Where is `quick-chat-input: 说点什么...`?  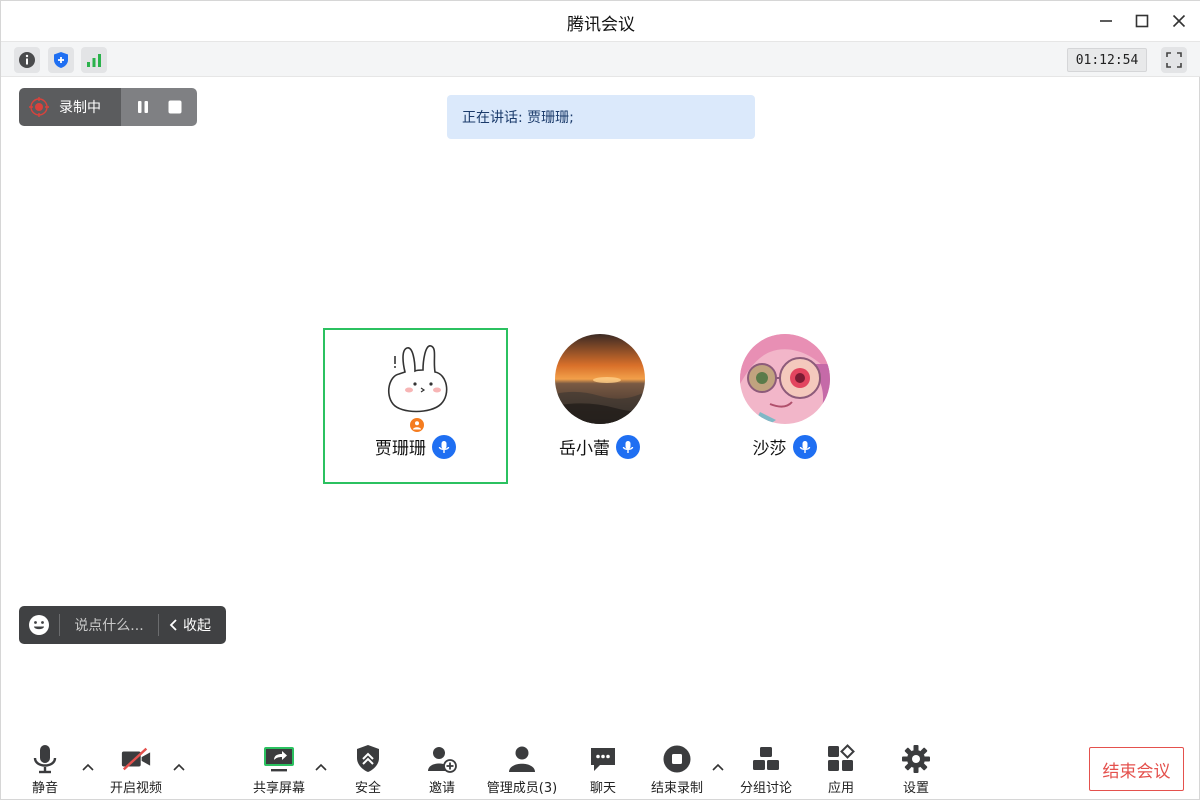
quick-chat-input: 说点什么... is located at coordinates (109, 625).